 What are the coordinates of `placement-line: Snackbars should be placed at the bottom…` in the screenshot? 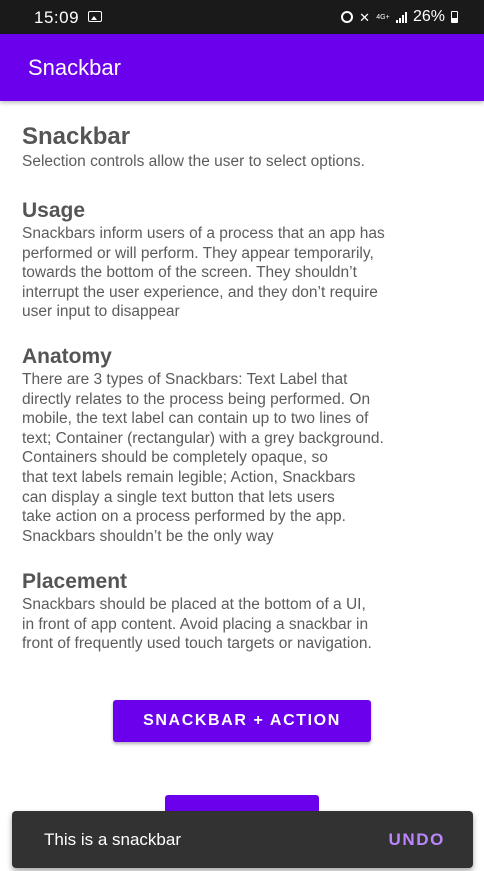 It's located at (194, 604).